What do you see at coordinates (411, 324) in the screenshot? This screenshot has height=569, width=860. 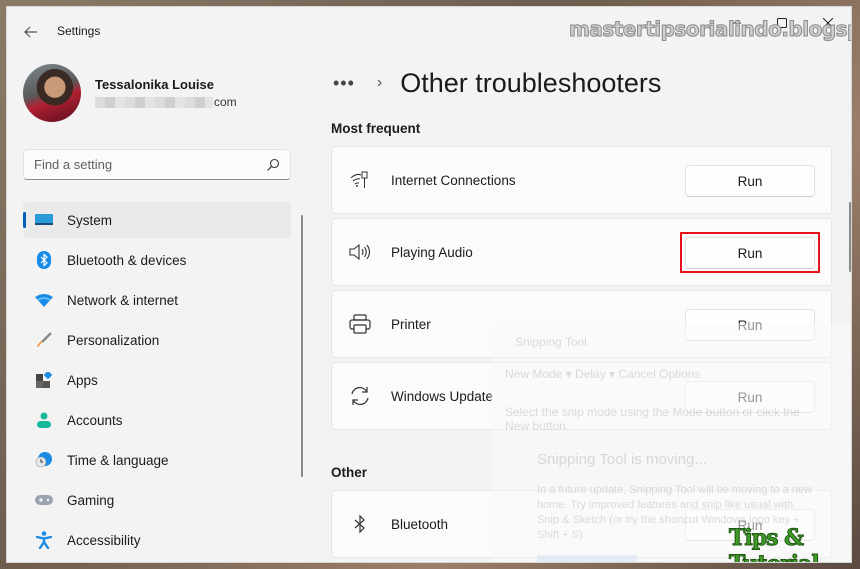 I see `troubleshooter-label: Printer` at bounding box center [411, 324].